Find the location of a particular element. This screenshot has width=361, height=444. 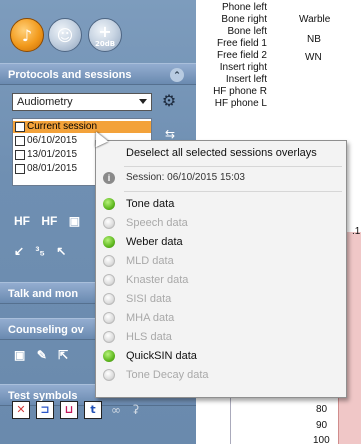

tool-row-2: ↙ ³₅ ↖ is located at coordinates (44, 254).